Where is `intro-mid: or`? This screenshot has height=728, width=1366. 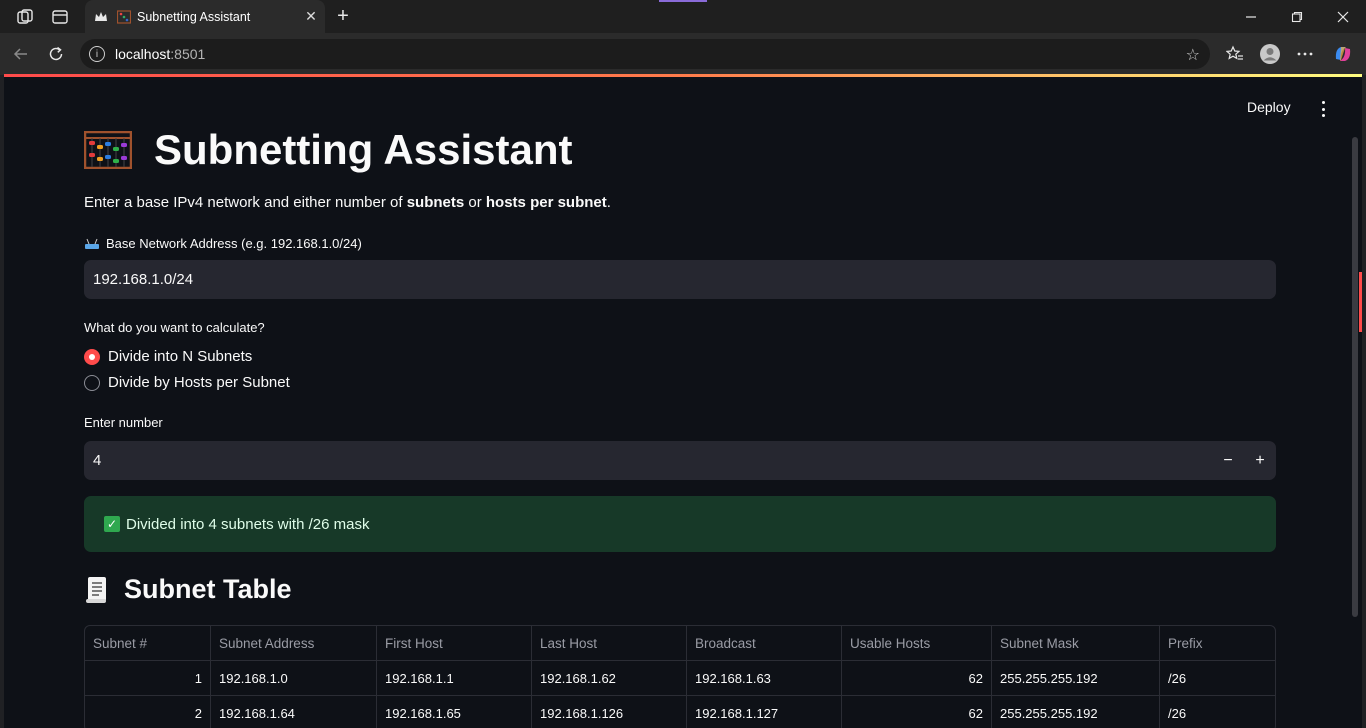
intro-mid: or is located at coordinates (475, 202).